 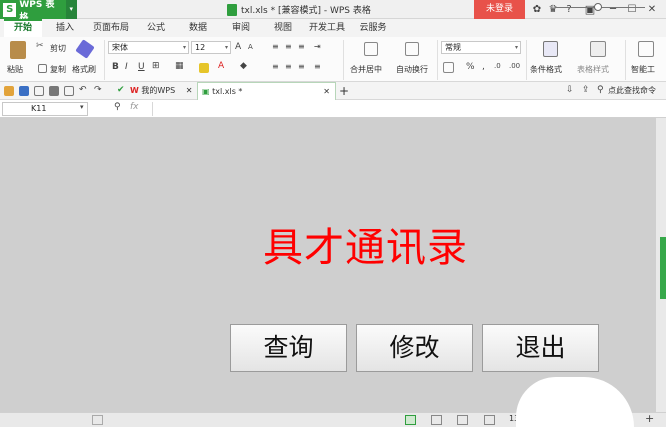 I want to click on tab-cloud: 云服务, so click(x=373, y=28).